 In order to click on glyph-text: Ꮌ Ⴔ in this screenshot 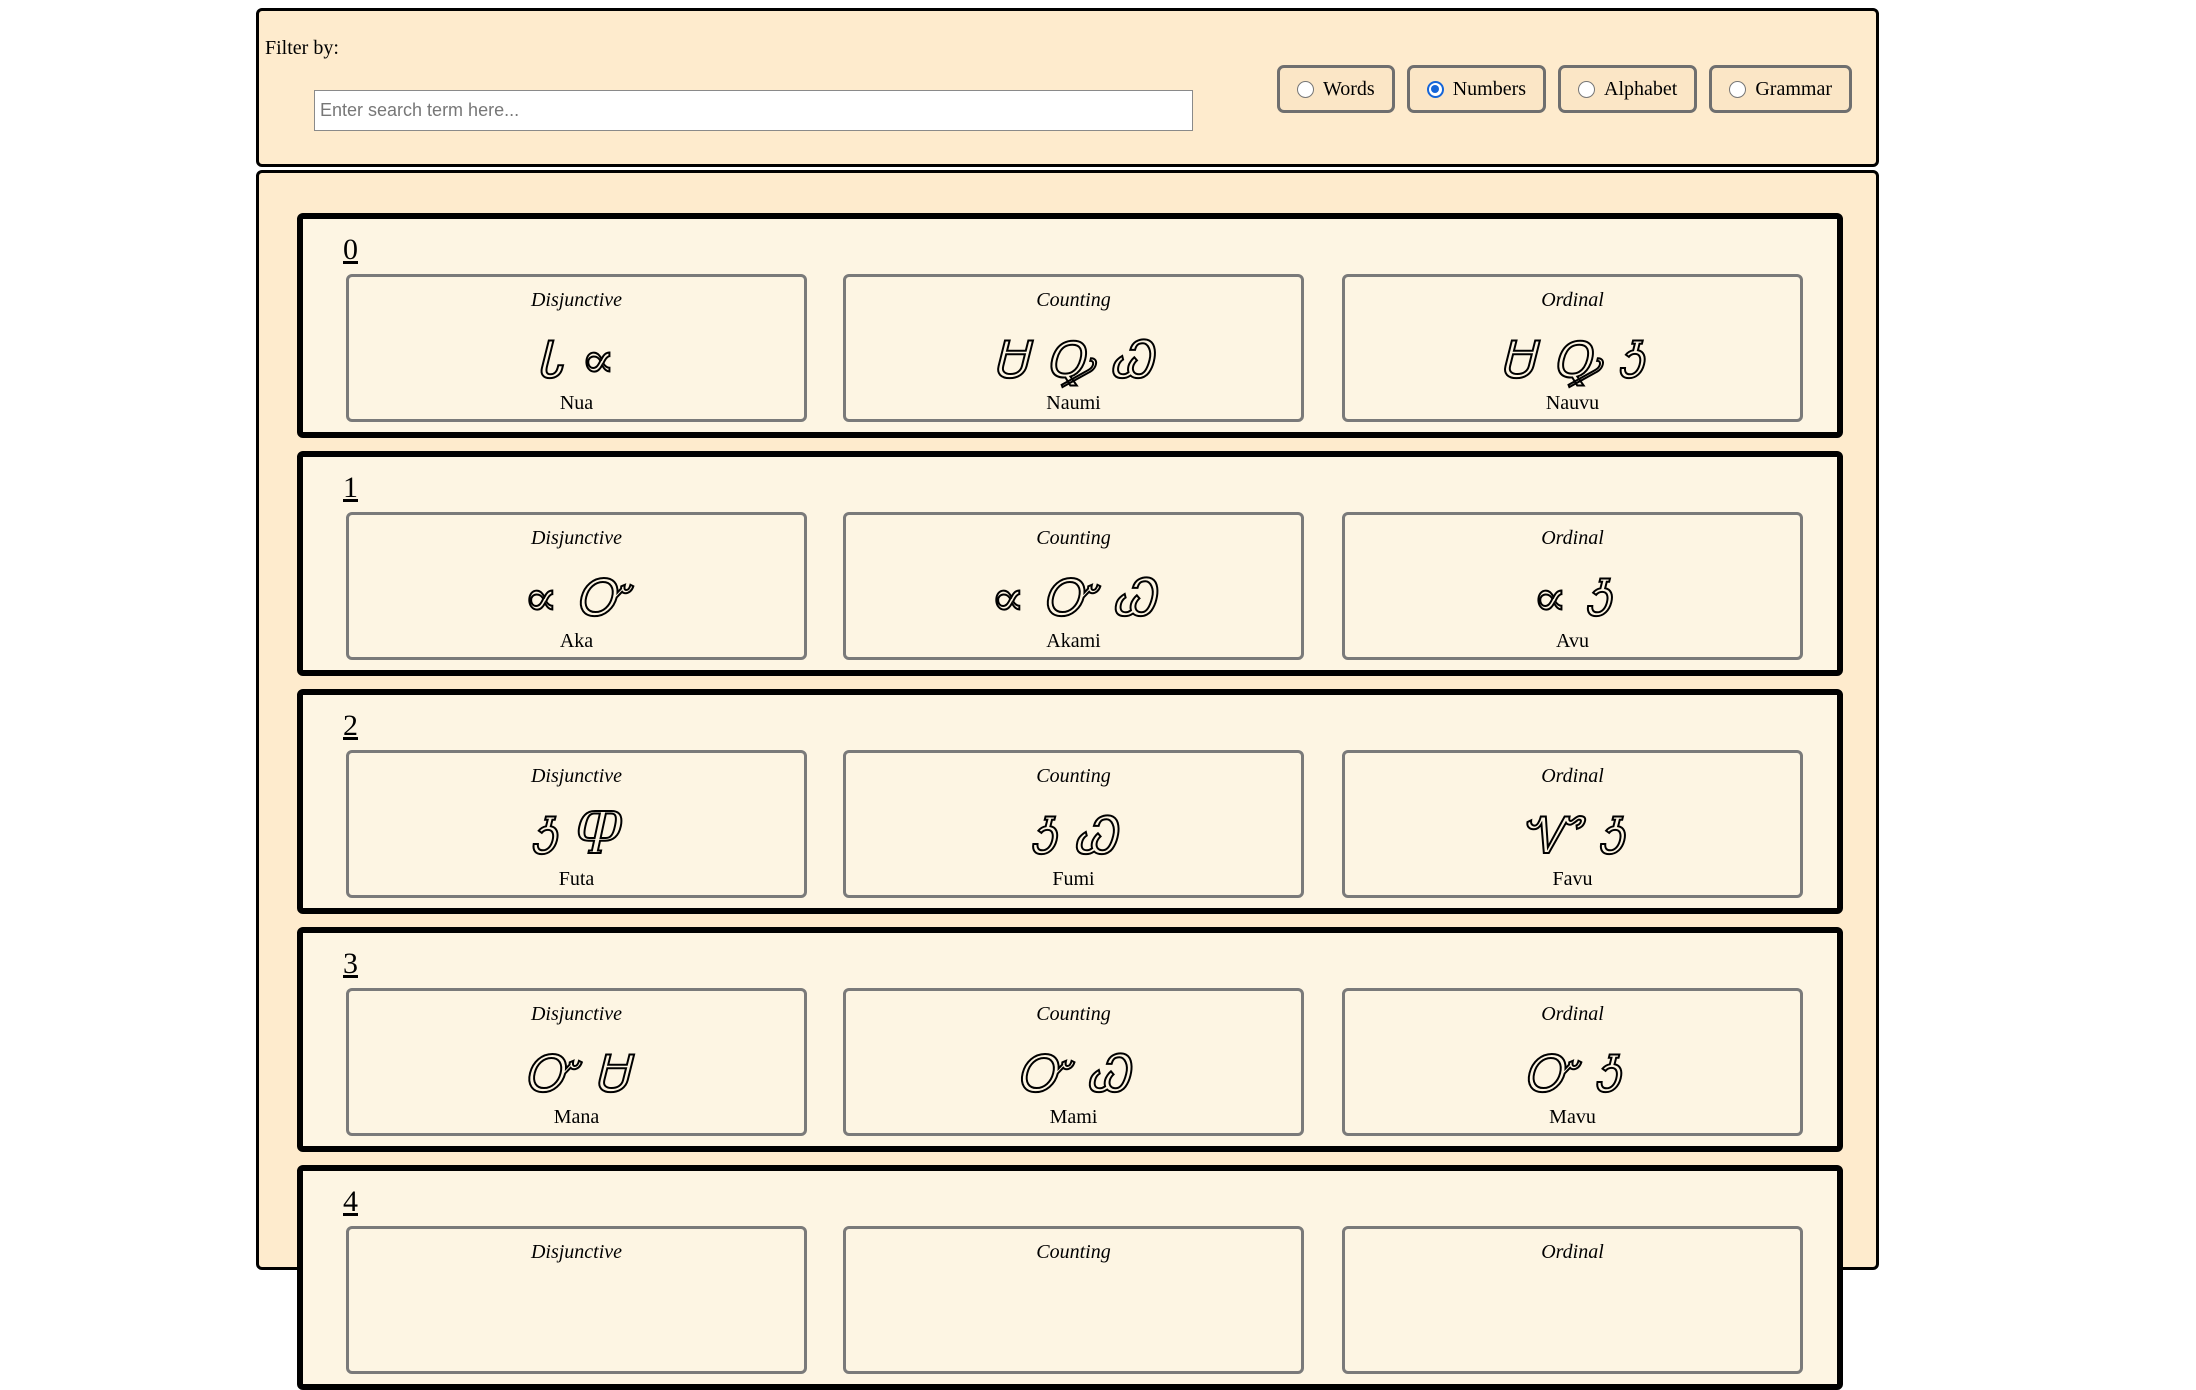, I will do `click(576, 836)`.